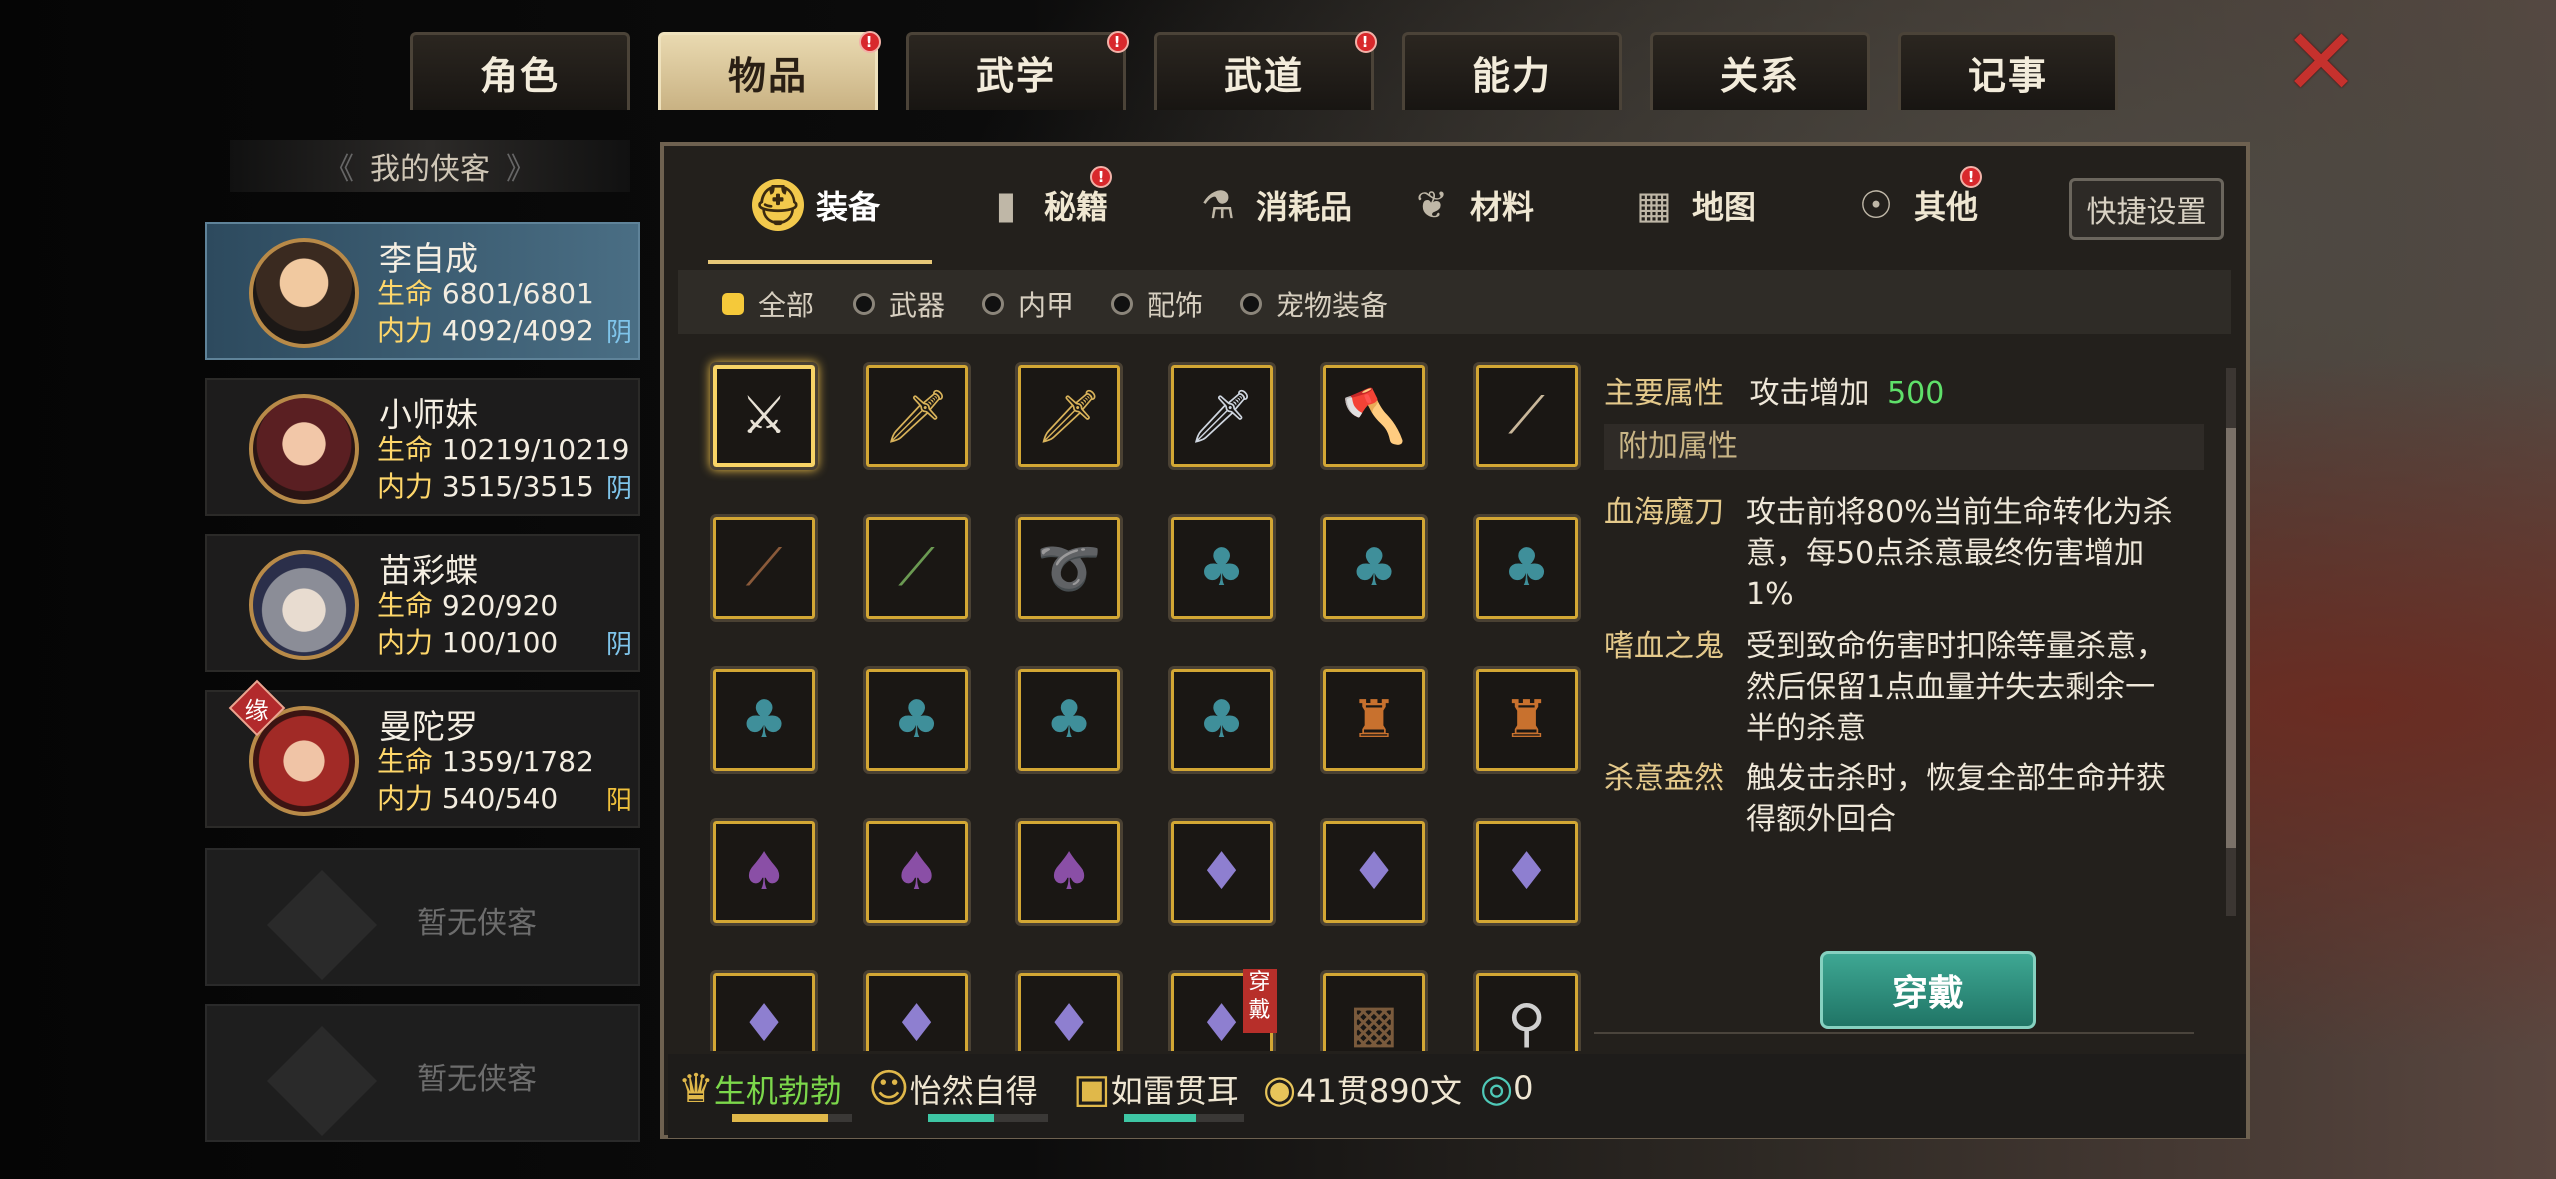 This screenshot has width=2556, height=1179. Describe the element at coordinates (520, 71) in the screenshot. I see `tab-role: 角色` at that location.